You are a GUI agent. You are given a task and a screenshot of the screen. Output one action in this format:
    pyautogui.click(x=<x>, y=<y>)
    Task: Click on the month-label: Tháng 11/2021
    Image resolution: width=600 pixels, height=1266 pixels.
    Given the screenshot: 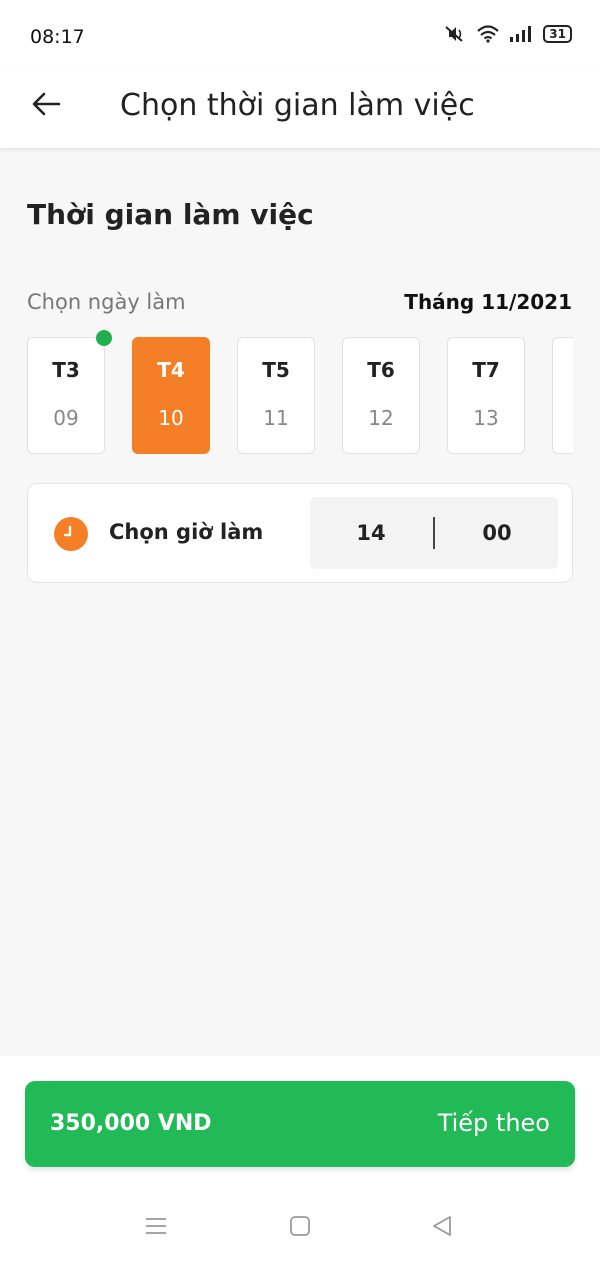 What is the action you would take?
    pyautogui.click(x=488, y=302)
    